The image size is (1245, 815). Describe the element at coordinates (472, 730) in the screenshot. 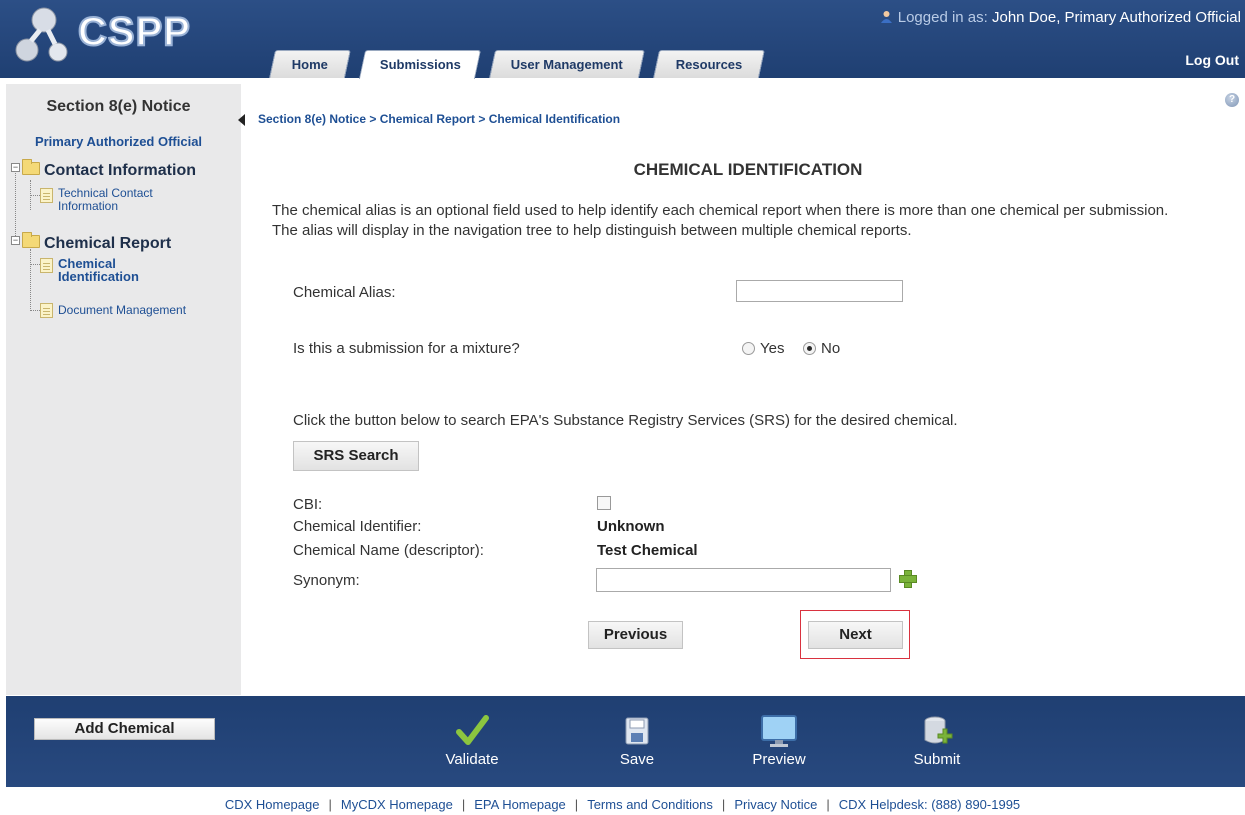

I see `checkmark-icon` at that location.